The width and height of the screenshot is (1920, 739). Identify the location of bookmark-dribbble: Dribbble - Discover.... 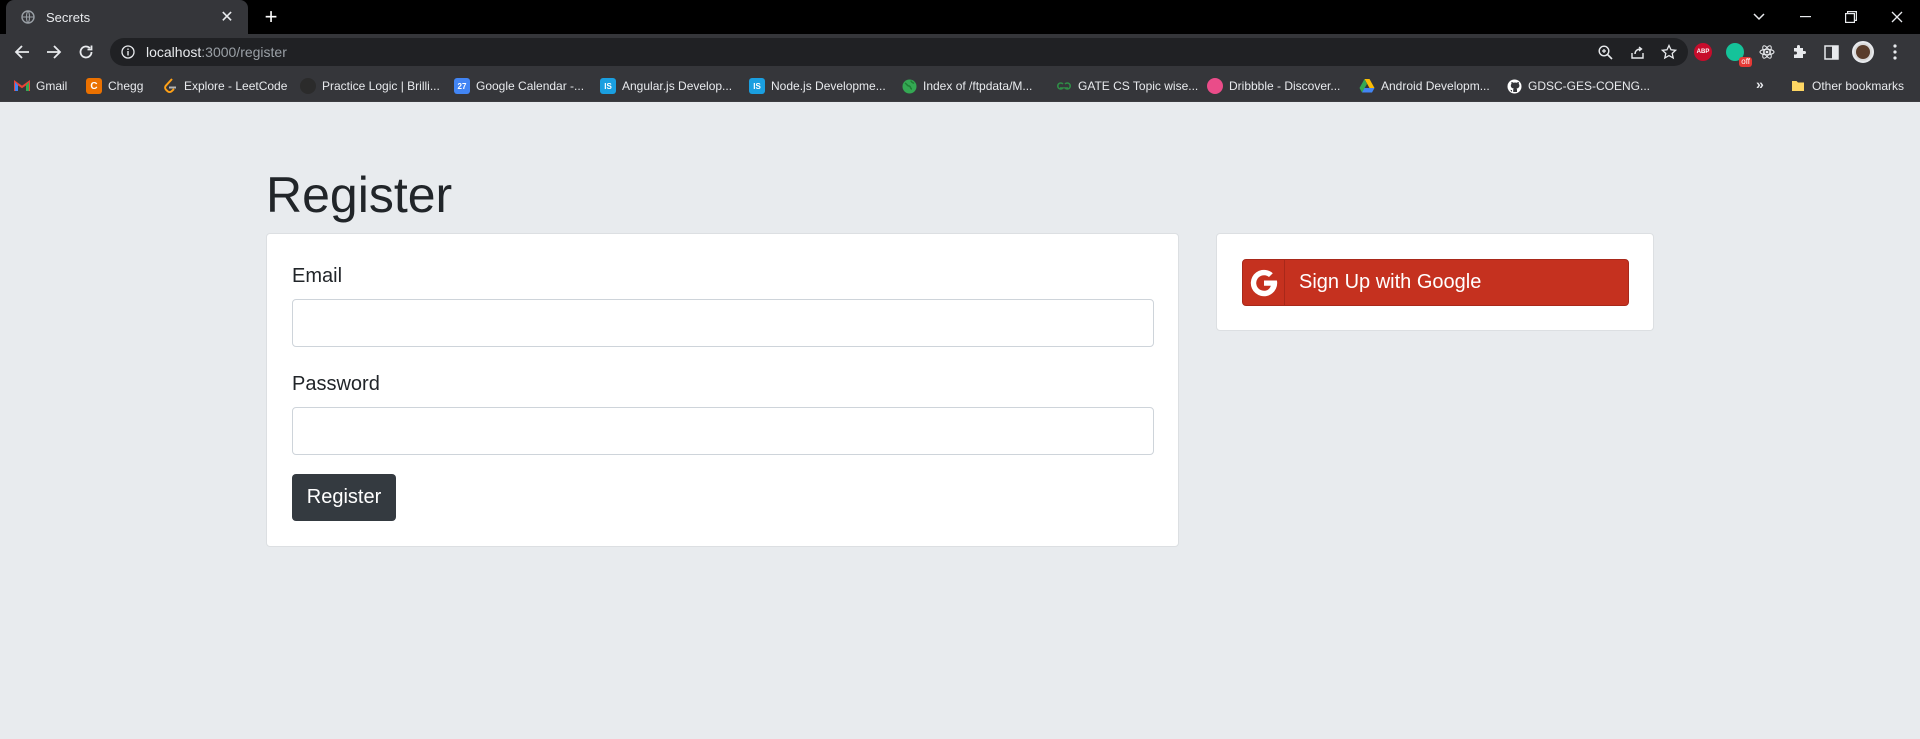
(1273, 86).